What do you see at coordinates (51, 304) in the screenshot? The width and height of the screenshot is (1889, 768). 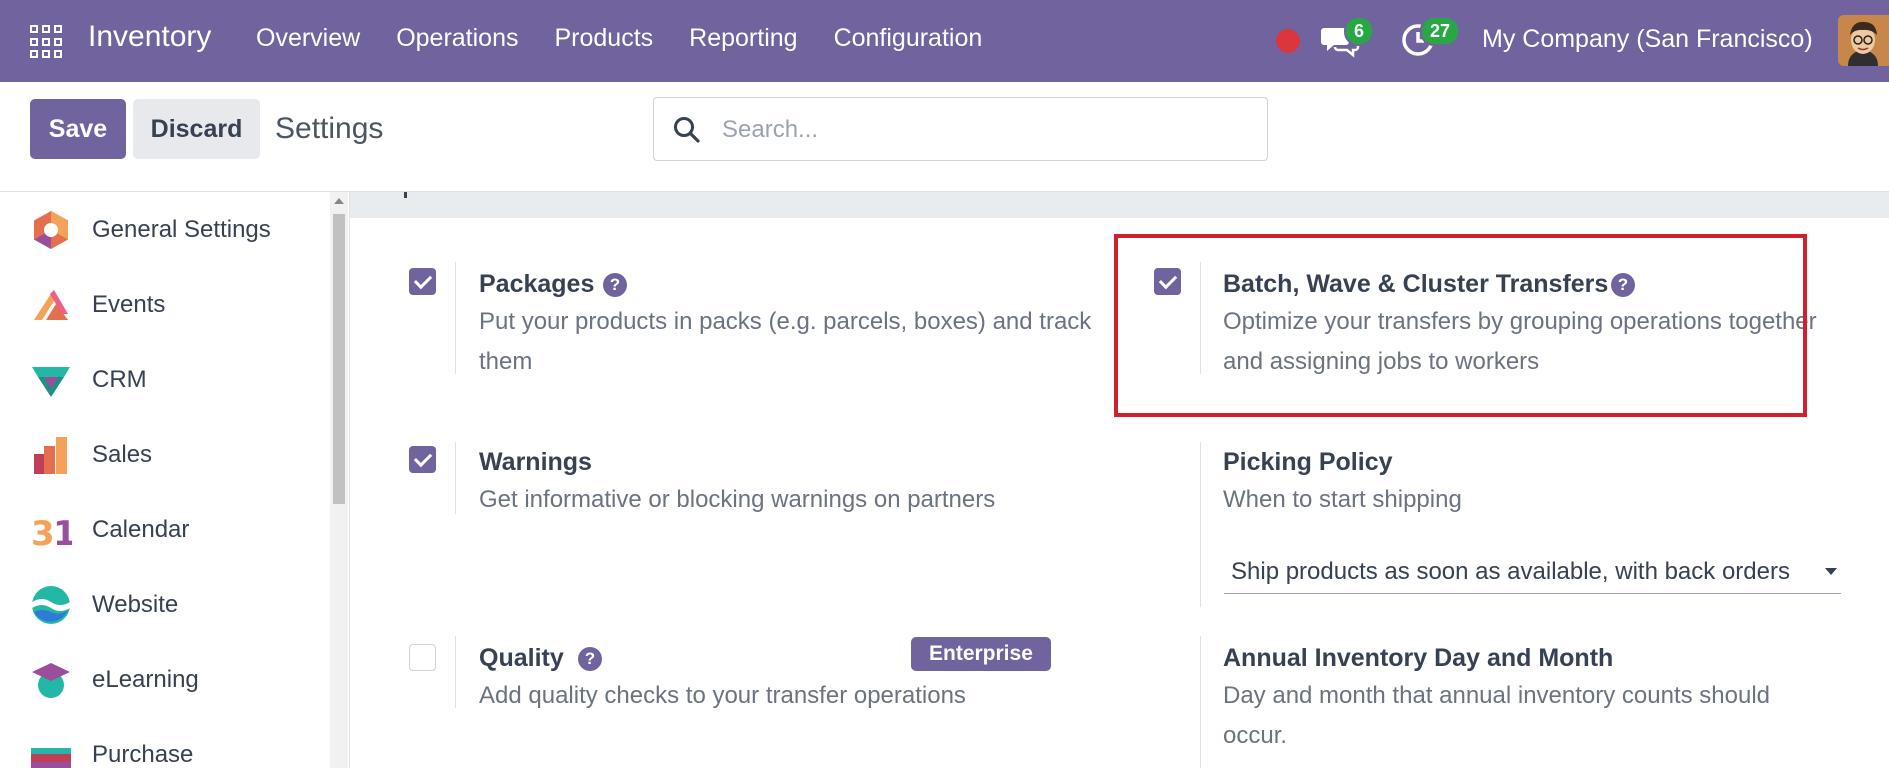 I see `events-icon` at bounding box center [51, 304].